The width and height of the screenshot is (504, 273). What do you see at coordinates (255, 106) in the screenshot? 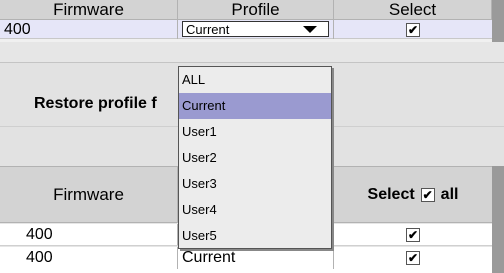
I see `dropdown-option-current: Current` at bounding box center [255, 106].